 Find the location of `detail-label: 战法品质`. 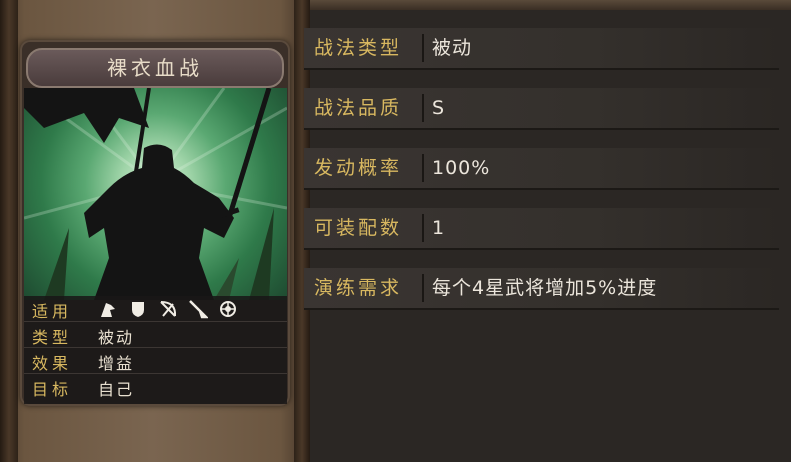

detail-label: 战法品质 is located at coordinates (358, 108).